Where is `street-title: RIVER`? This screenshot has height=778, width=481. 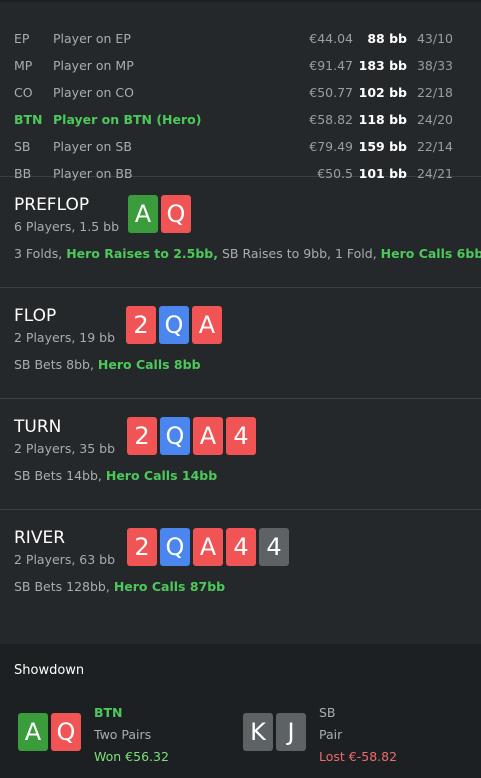
street-title: RIVER is located at coordinates (40, 538).